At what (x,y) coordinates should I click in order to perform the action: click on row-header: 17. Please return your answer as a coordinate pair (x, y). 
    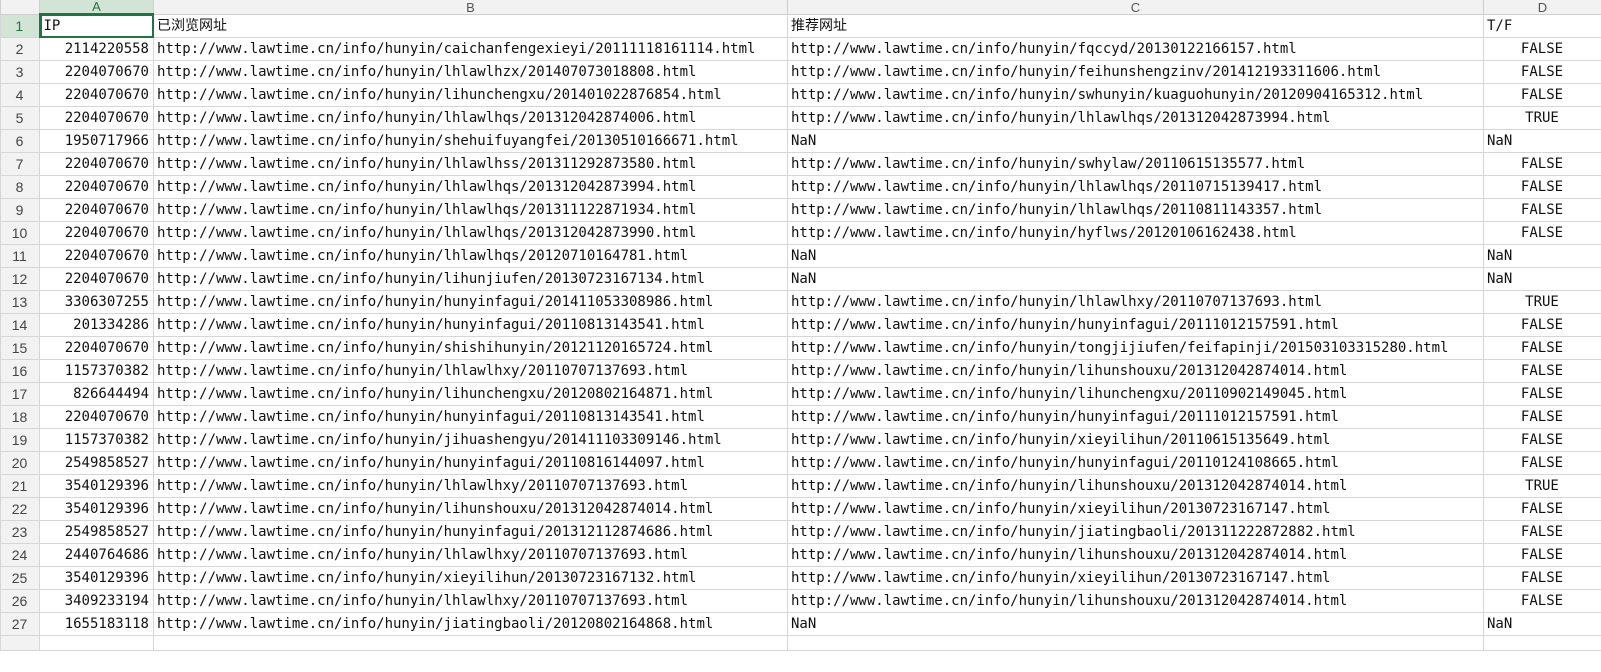
    Looking at the image, I should click on (20, 394).